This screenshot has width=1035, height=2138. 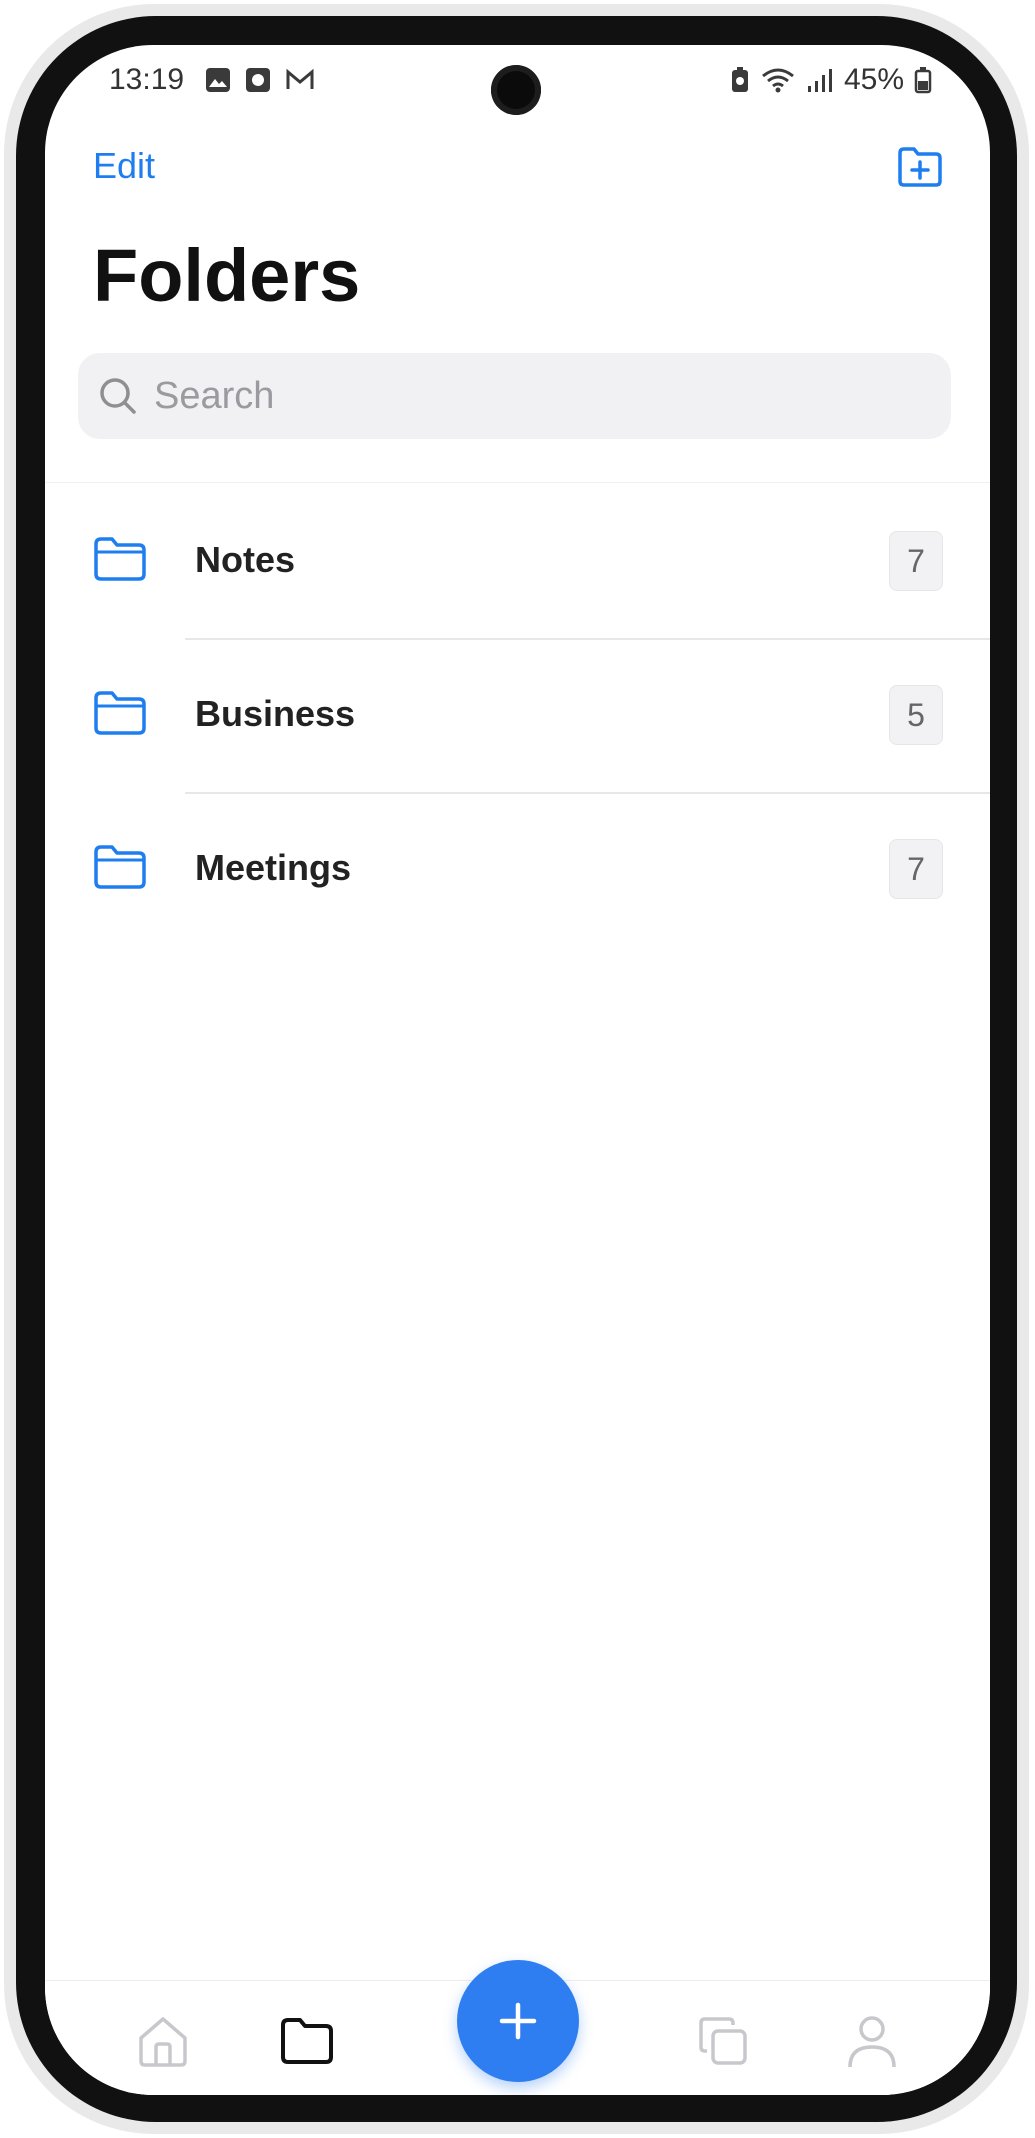 I want to click on front-camera, so click(x=516, y=90).